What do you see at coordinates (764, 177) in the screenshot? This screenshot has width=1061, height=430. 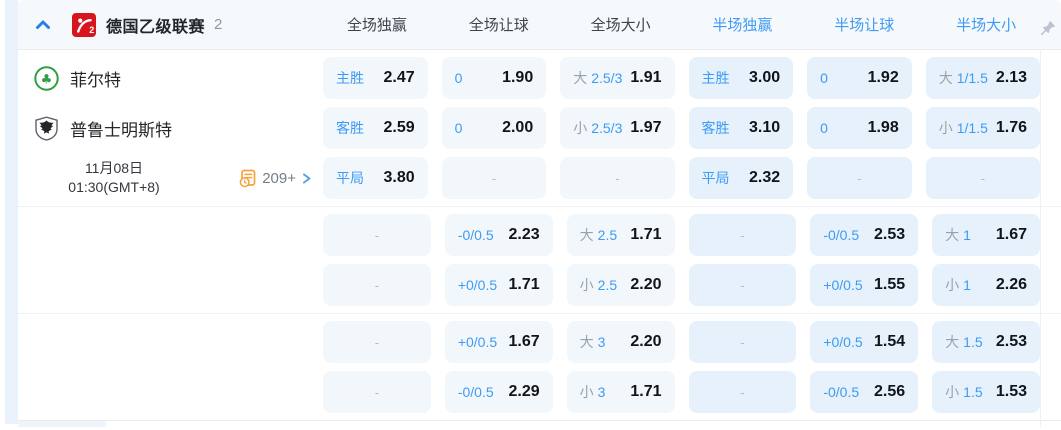 I see `odds-value: 2.32` at bounding box center [764, 177].